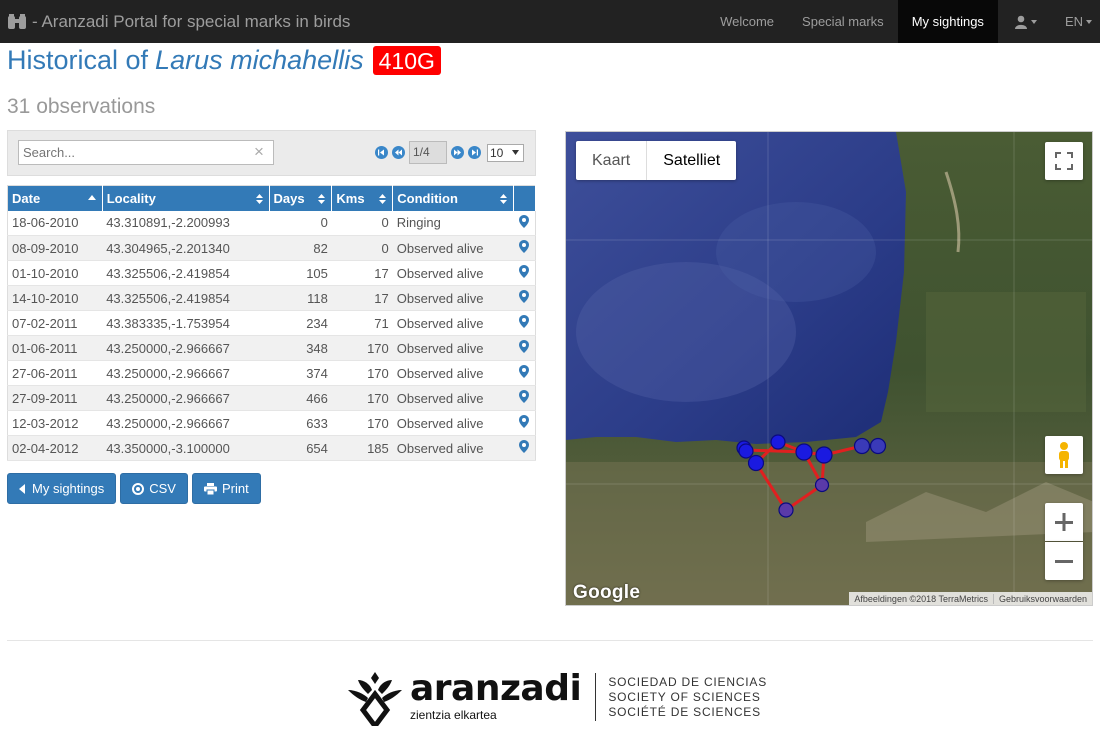 Image resolution: width=1100 pixels, height=729 pixels. I want to click on first-page-button, so click(381, 152).